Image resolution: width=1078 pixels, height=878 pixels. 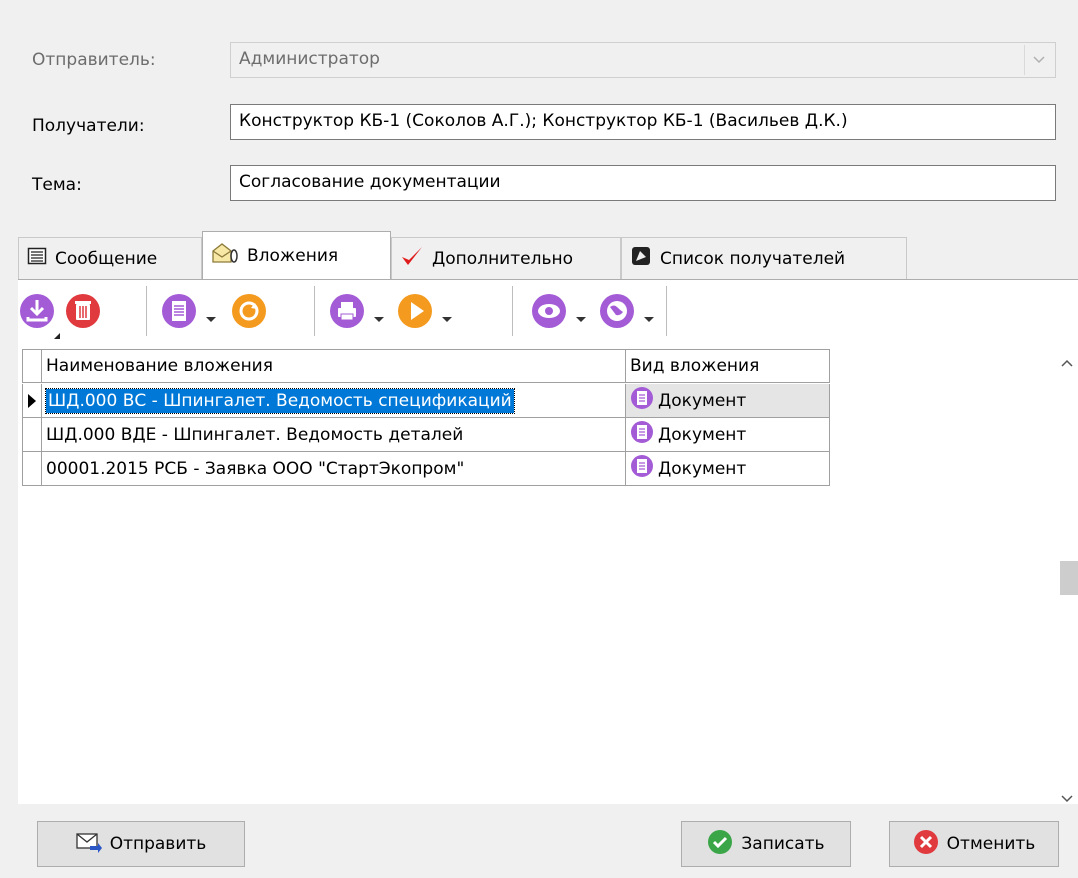 I want to click on download-icon, so click(x=37, y=311).